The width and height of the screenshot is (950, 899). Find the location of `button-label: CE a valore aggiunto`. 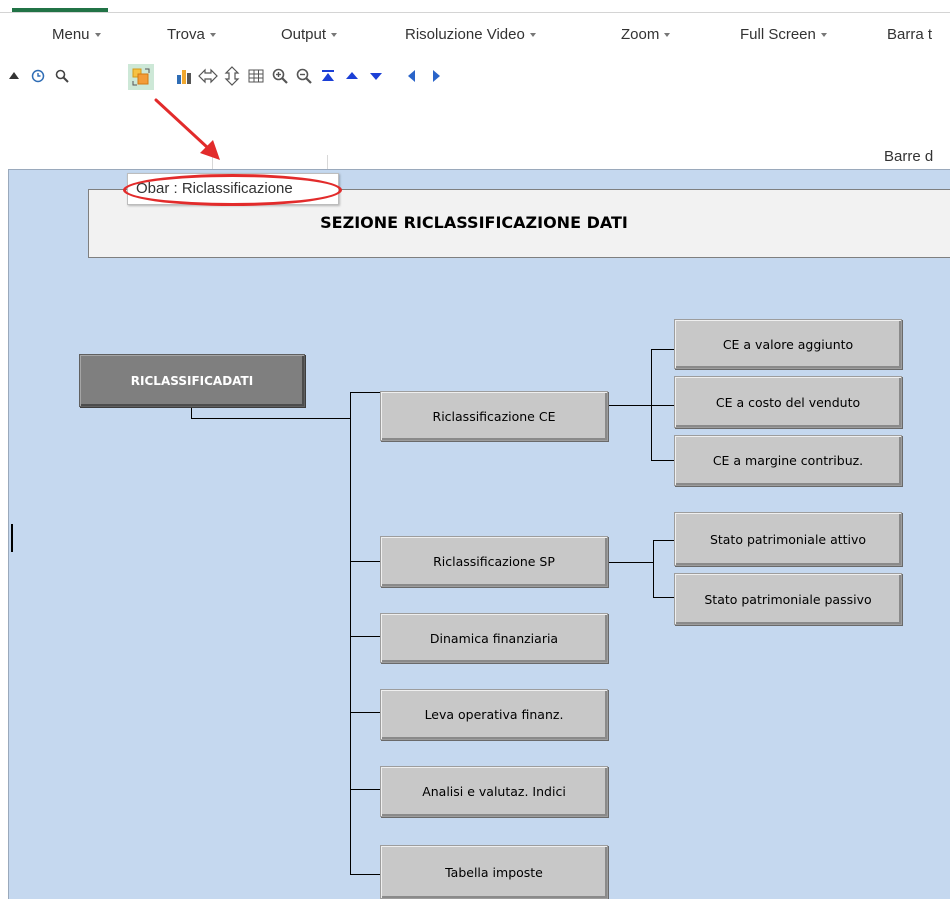

button-label: CE a valore aggiunto is located at coordinates (788, 344).